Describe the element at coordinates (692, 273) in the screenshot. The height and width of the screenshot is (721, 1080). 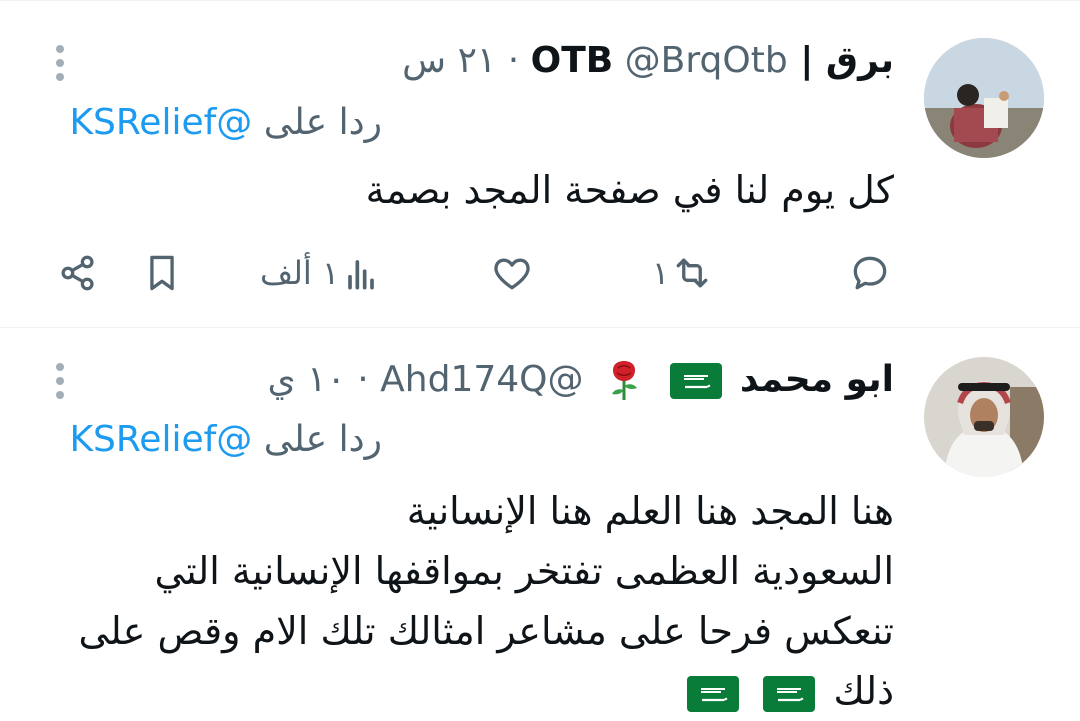
I see `retweet-icon` at that location.